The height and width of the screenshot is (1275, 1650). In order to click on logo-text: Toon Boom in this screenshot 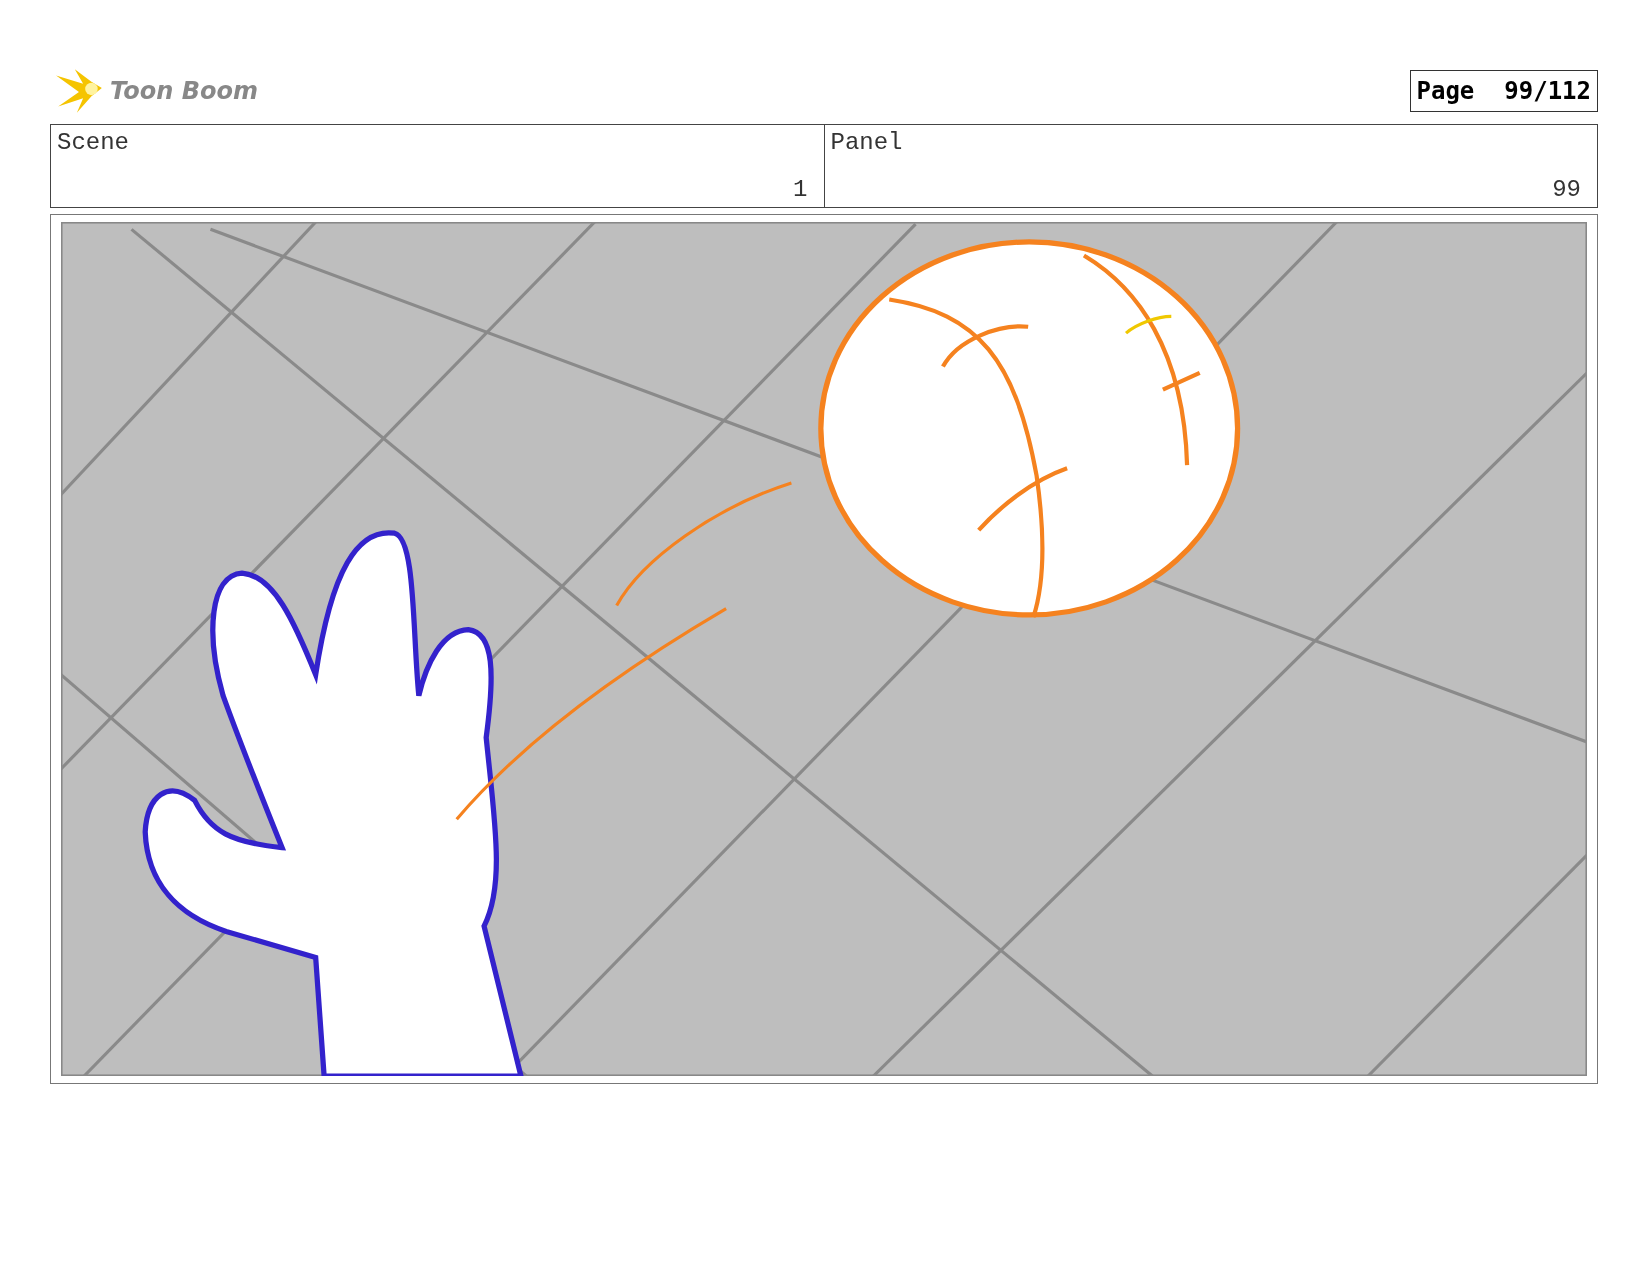, I will do `click(184, 91)`.